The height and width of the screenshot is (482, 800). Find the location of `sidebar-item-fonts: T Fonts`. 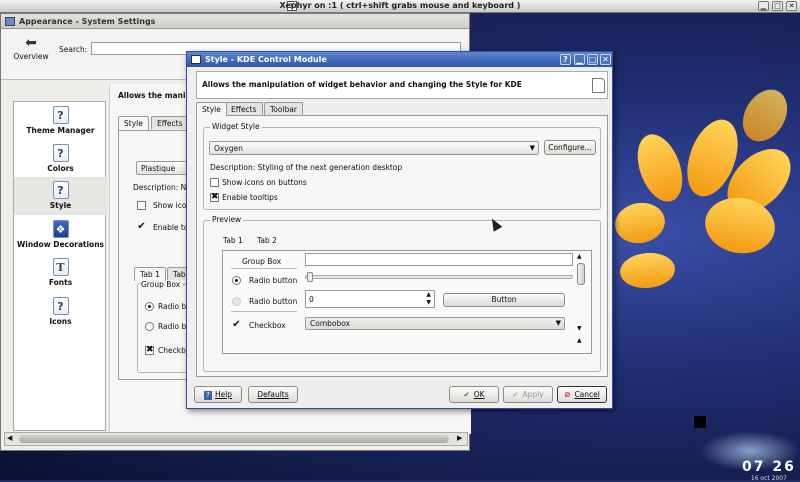

sidebar-item-fonts: T Fonts is located at coordinates (60, 272).